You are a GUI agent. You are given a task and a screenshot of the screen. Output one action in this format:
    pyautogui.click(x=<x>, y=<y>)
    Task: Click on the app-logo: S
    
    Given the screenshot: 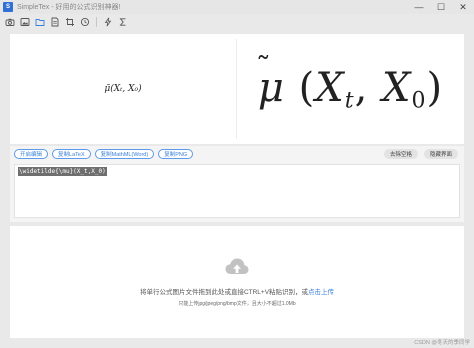 What is the action you would take?
    pyautogui.click(x=8, y=7)
    